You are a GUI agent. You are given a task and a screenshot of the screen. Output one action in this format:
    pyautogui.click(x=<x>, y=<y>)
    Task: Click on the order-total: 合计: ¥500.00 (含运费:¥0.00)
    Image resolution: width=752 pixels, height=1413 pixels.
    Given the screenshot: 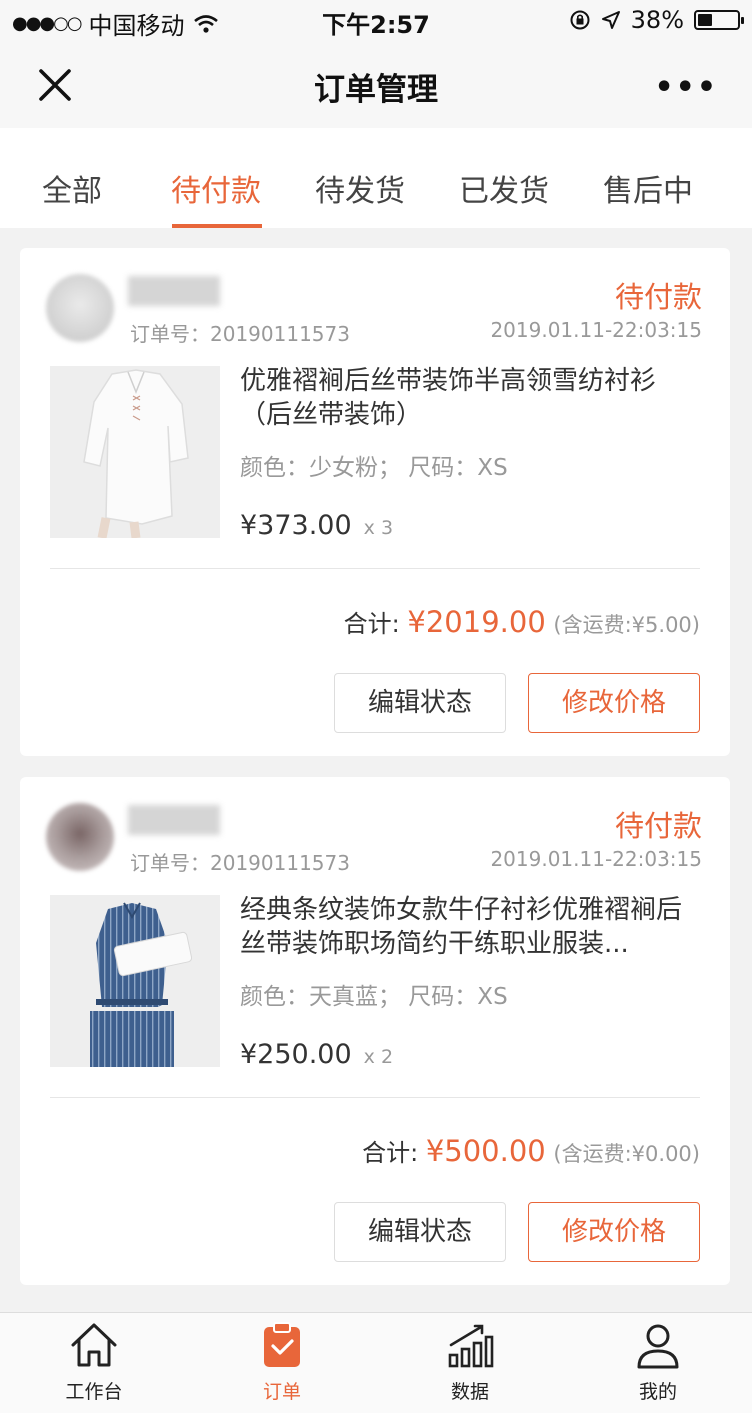 What is the action you would take?
    pyautogui.click(x=531, y=1150)
    